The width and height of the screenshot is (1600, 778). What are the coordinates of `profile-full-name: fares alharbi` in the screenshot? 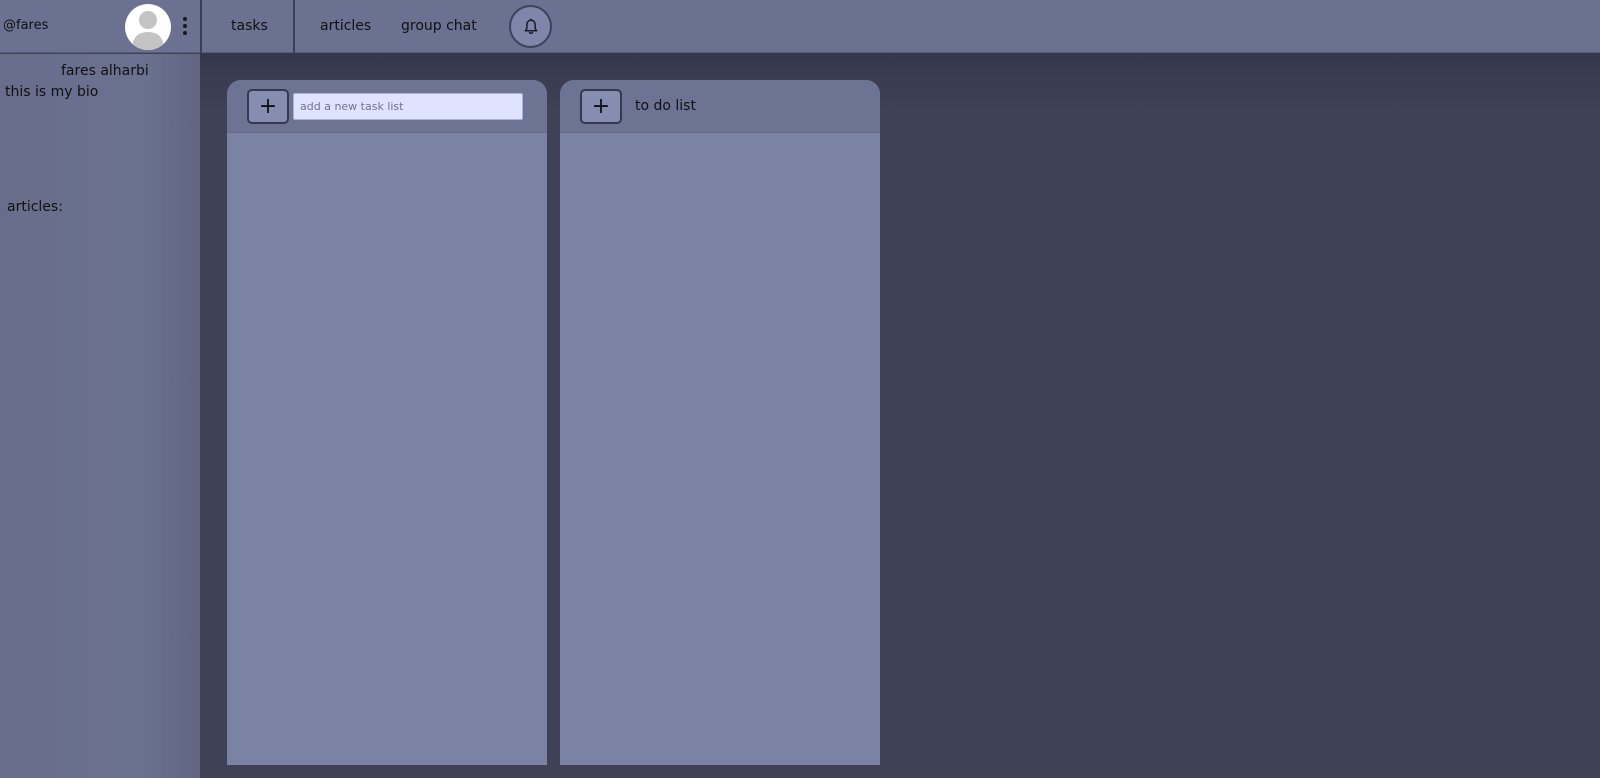 It's located at (105, 71).